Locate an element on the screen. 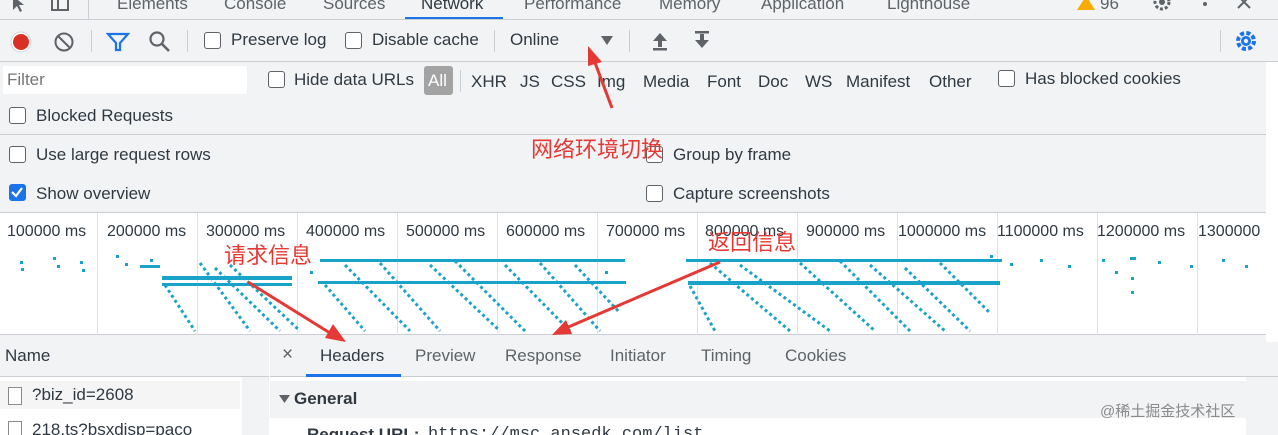 This screenshot has height=435, width=1278. arrow-network-switch is located at coordinates (601, 77).